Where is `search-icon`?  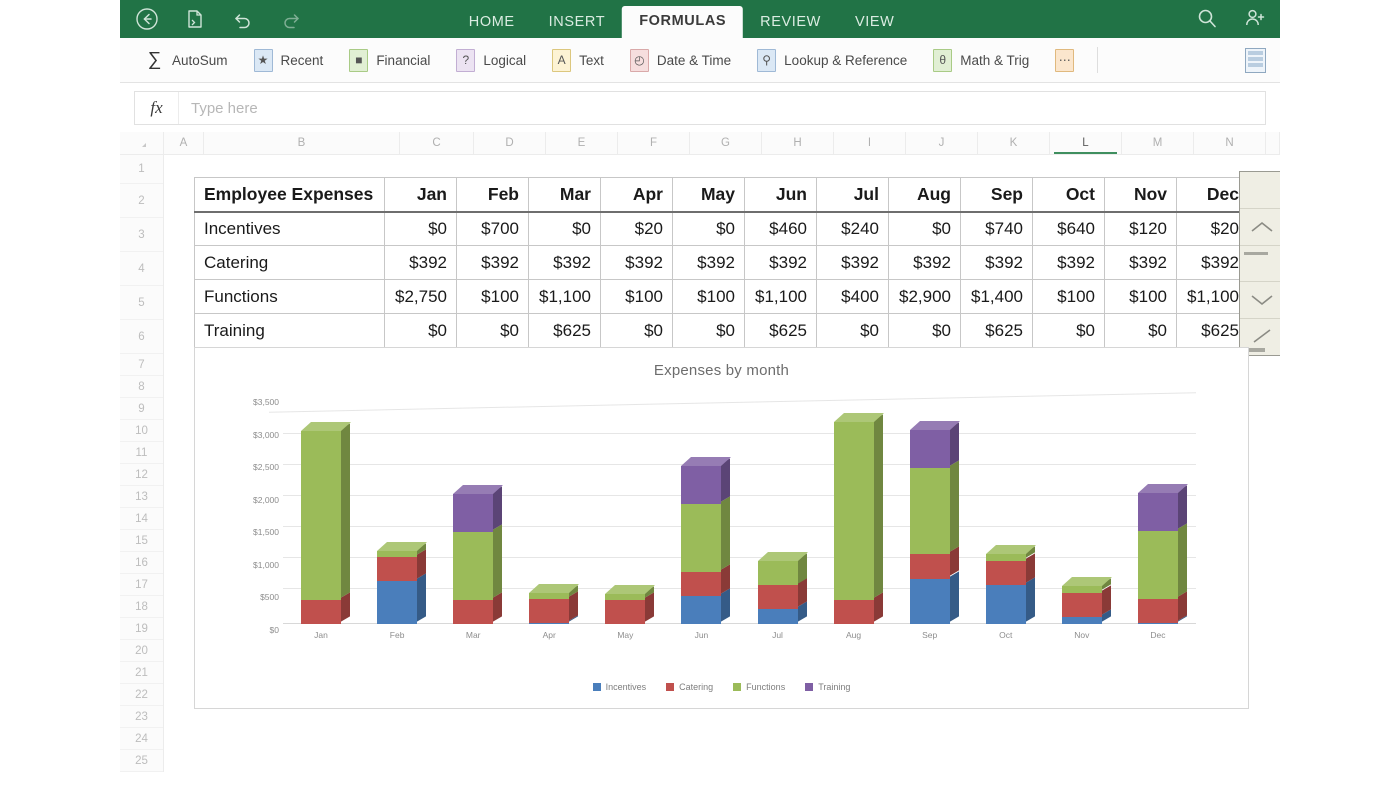 search-icon is located at coordinates (1207, 18).